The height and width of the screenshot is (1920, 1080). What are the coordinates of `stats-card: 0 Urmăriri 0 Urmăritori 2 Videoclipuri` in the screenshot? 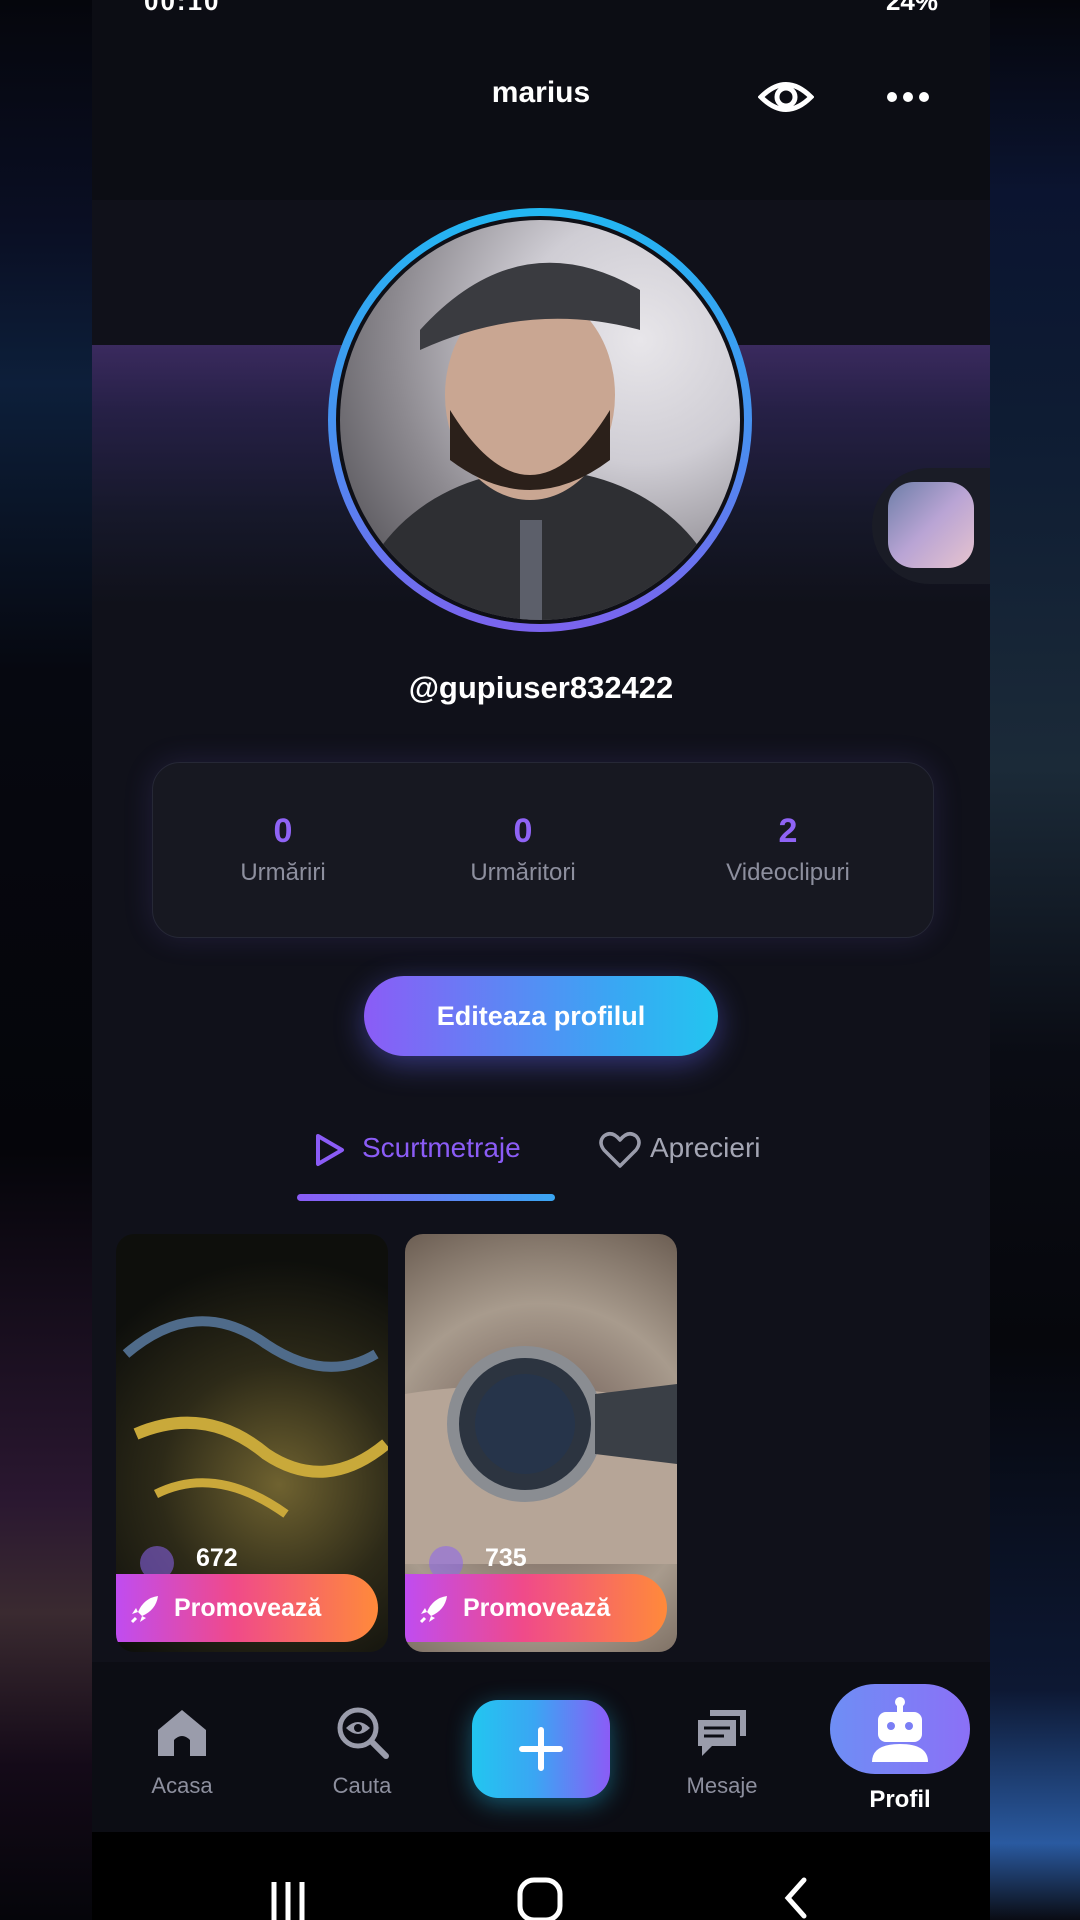 It's located at (543, 850).